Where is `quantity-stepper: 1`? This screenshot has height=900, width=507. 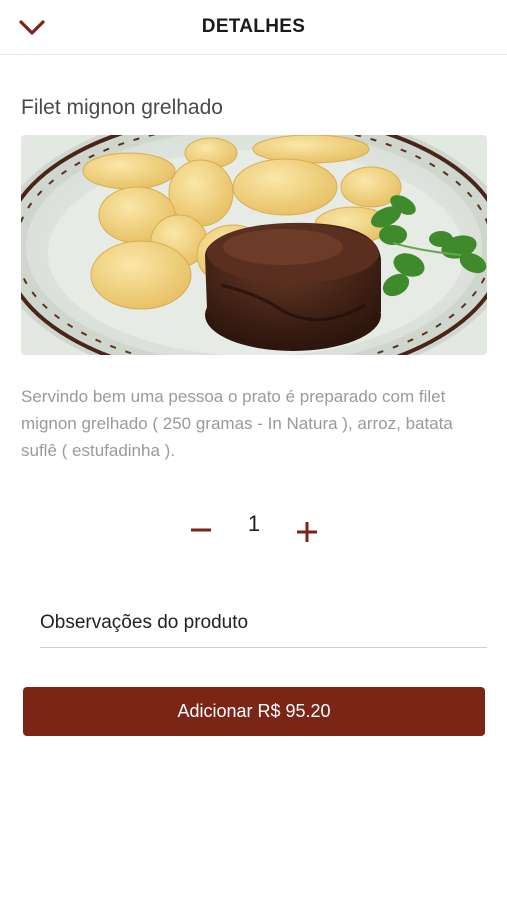
quantity-stepper: 1 is located at coordinates (253, 530).